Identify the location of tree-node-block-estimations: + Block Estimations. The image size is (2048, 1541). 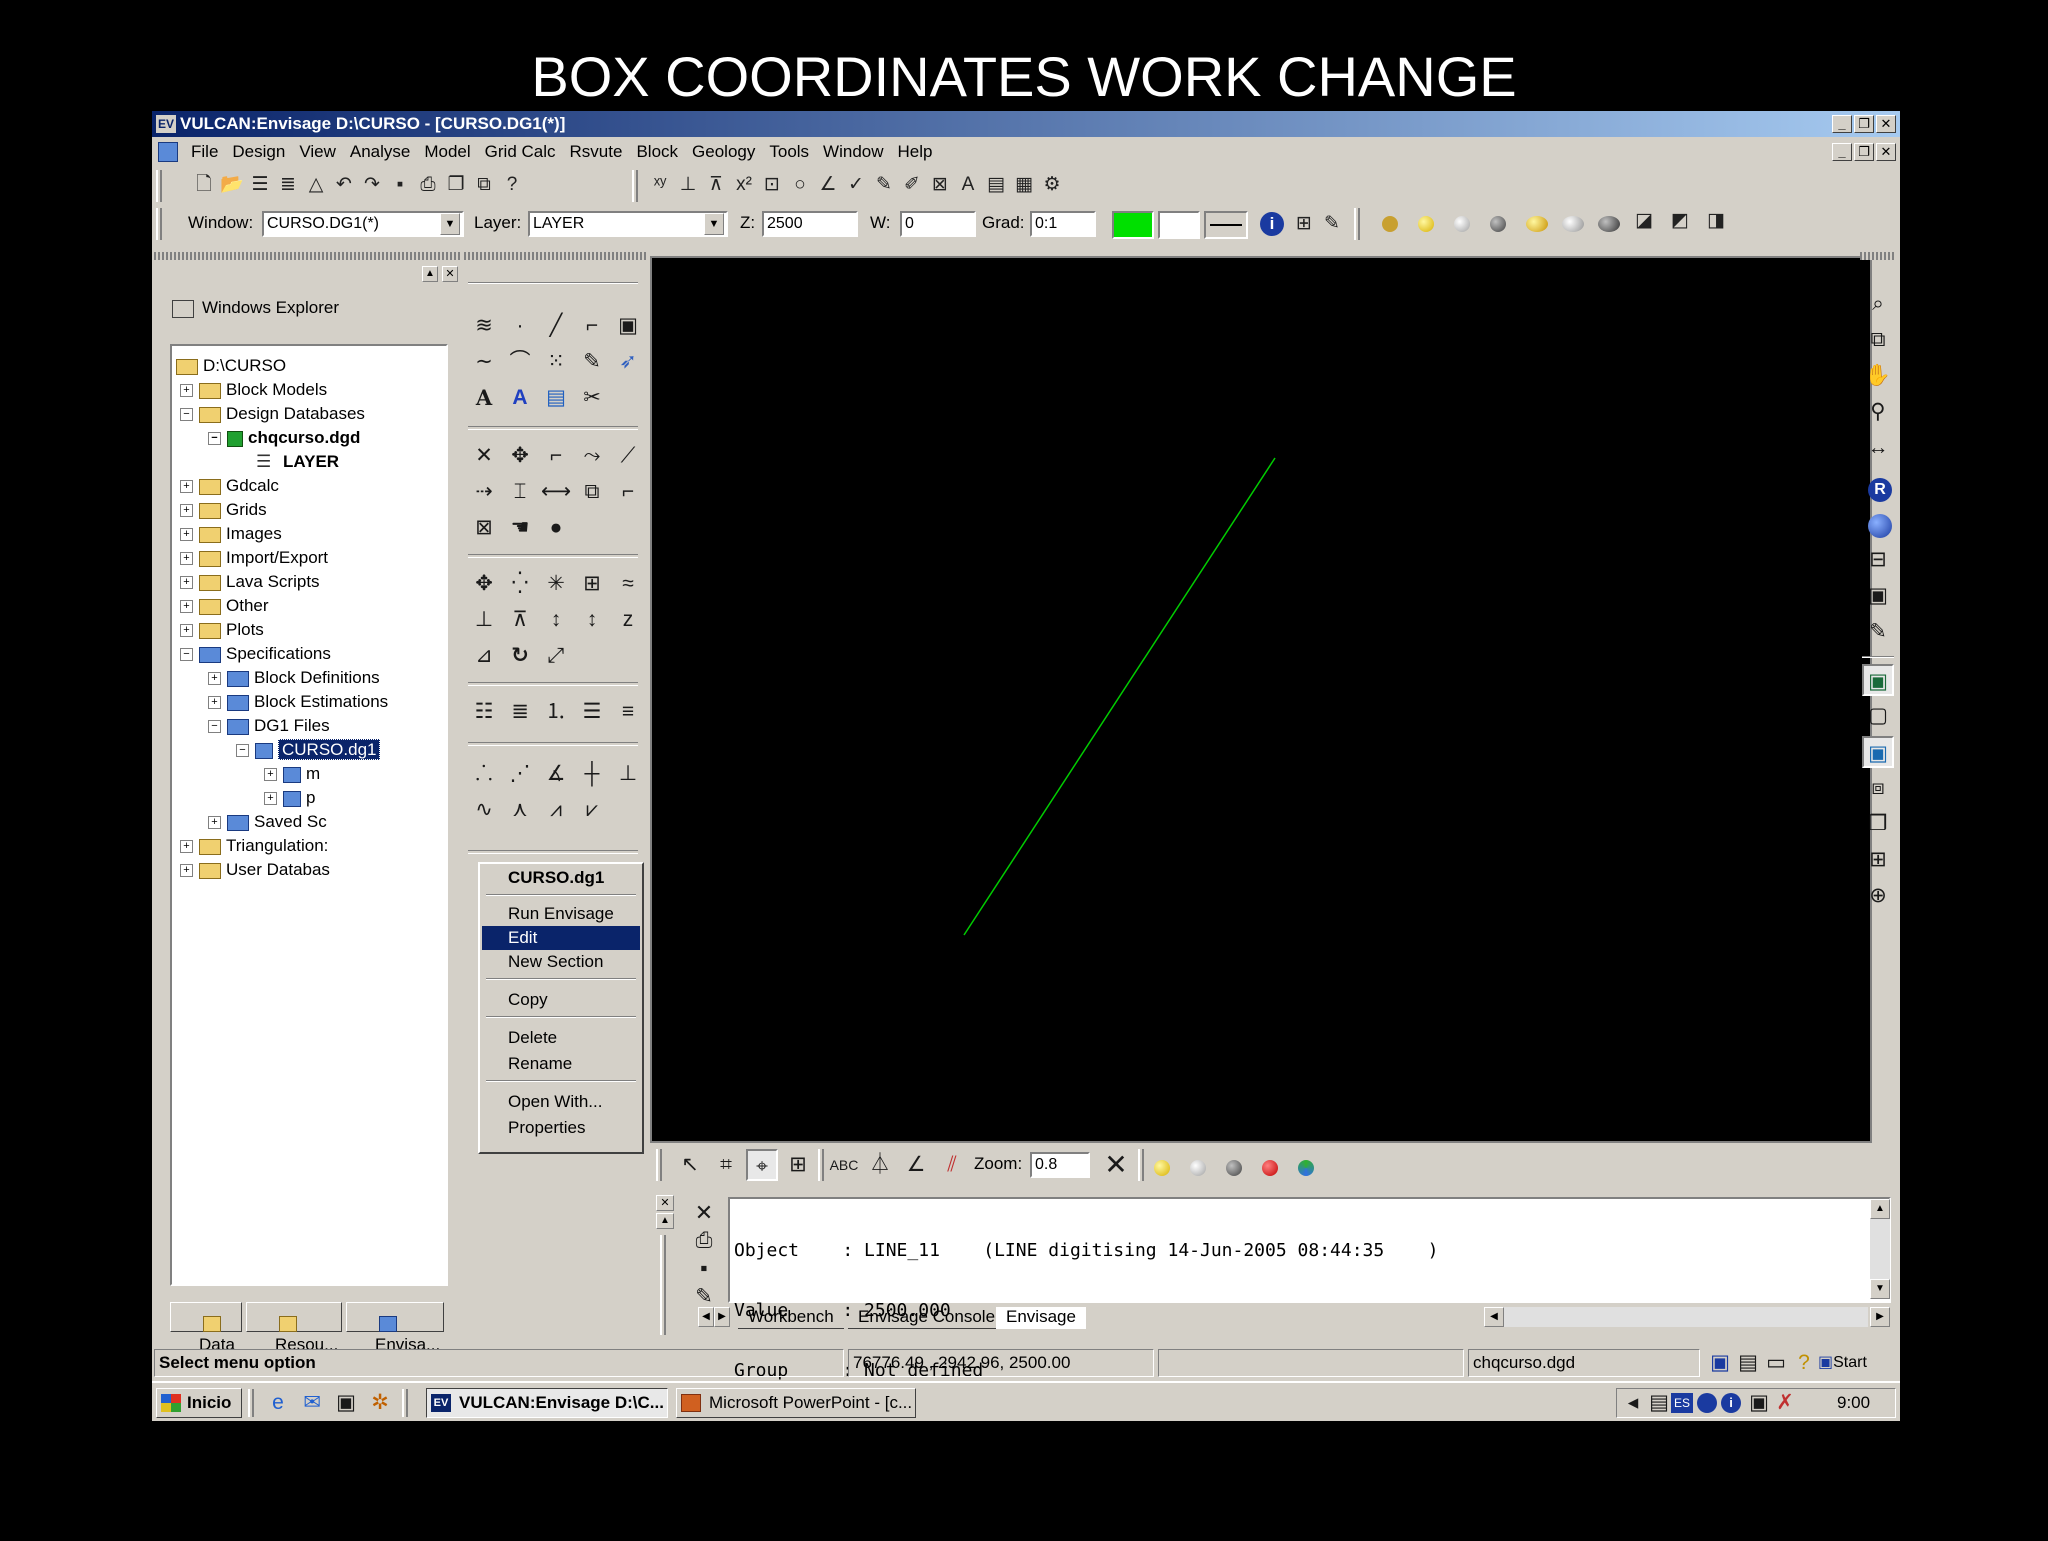
(298, 702).